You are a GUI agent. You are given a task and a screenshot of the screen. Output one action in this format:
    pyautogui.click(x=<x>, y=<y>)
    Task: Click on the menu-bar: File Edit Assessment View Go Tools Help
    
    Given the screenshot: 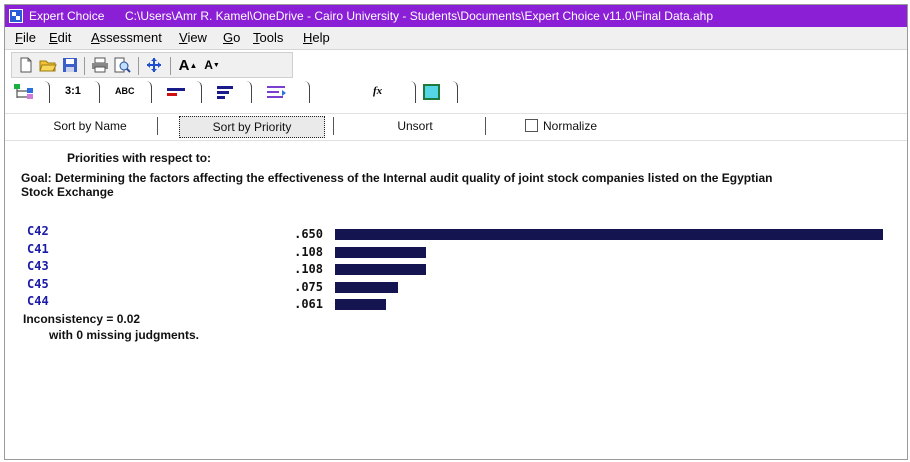 What is the action you would take?
    pyautogui.click(x=456, y=38)
    